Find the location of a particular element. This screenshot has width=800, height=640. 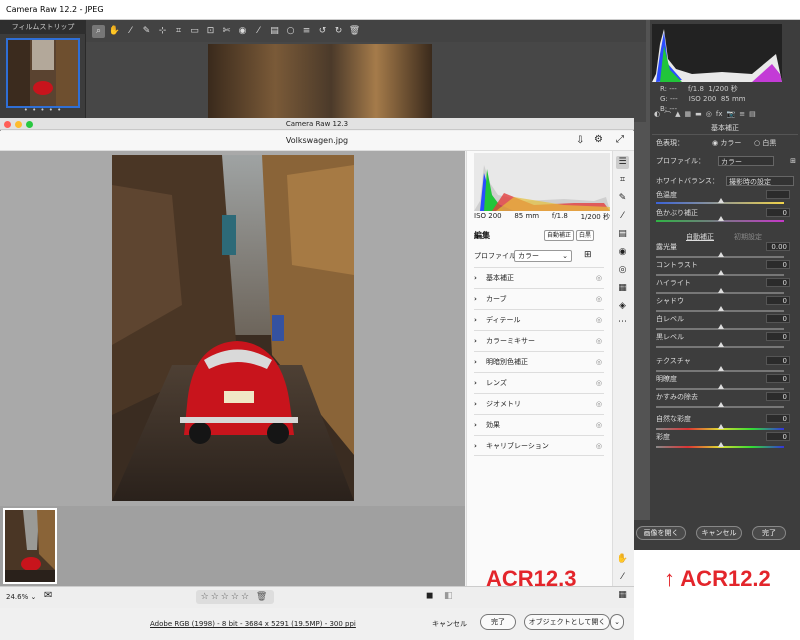

eyedropper-tool-icon: ⁄ is located at coordinates (622, 577).